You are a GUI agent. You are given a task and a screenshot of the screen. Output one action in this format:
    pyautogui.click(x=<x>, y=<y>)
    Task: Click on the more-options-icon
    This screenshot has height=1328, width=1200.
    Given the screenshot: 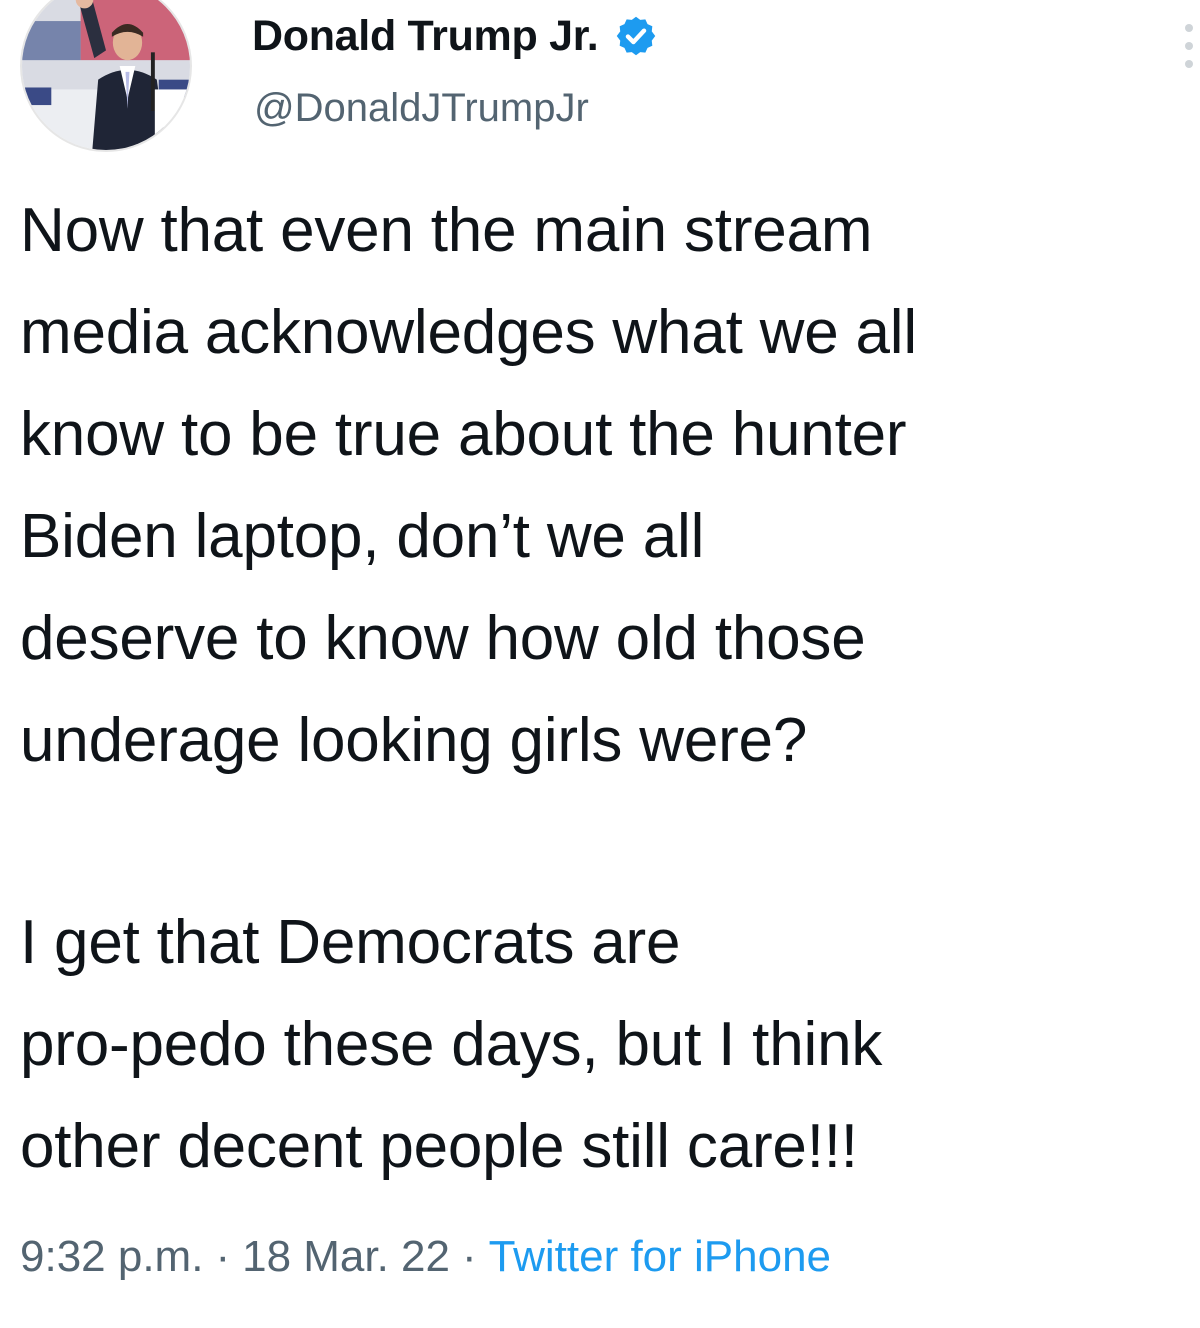 What is the action you would take?
    pyautogui.click(x=1189, y=46)
    